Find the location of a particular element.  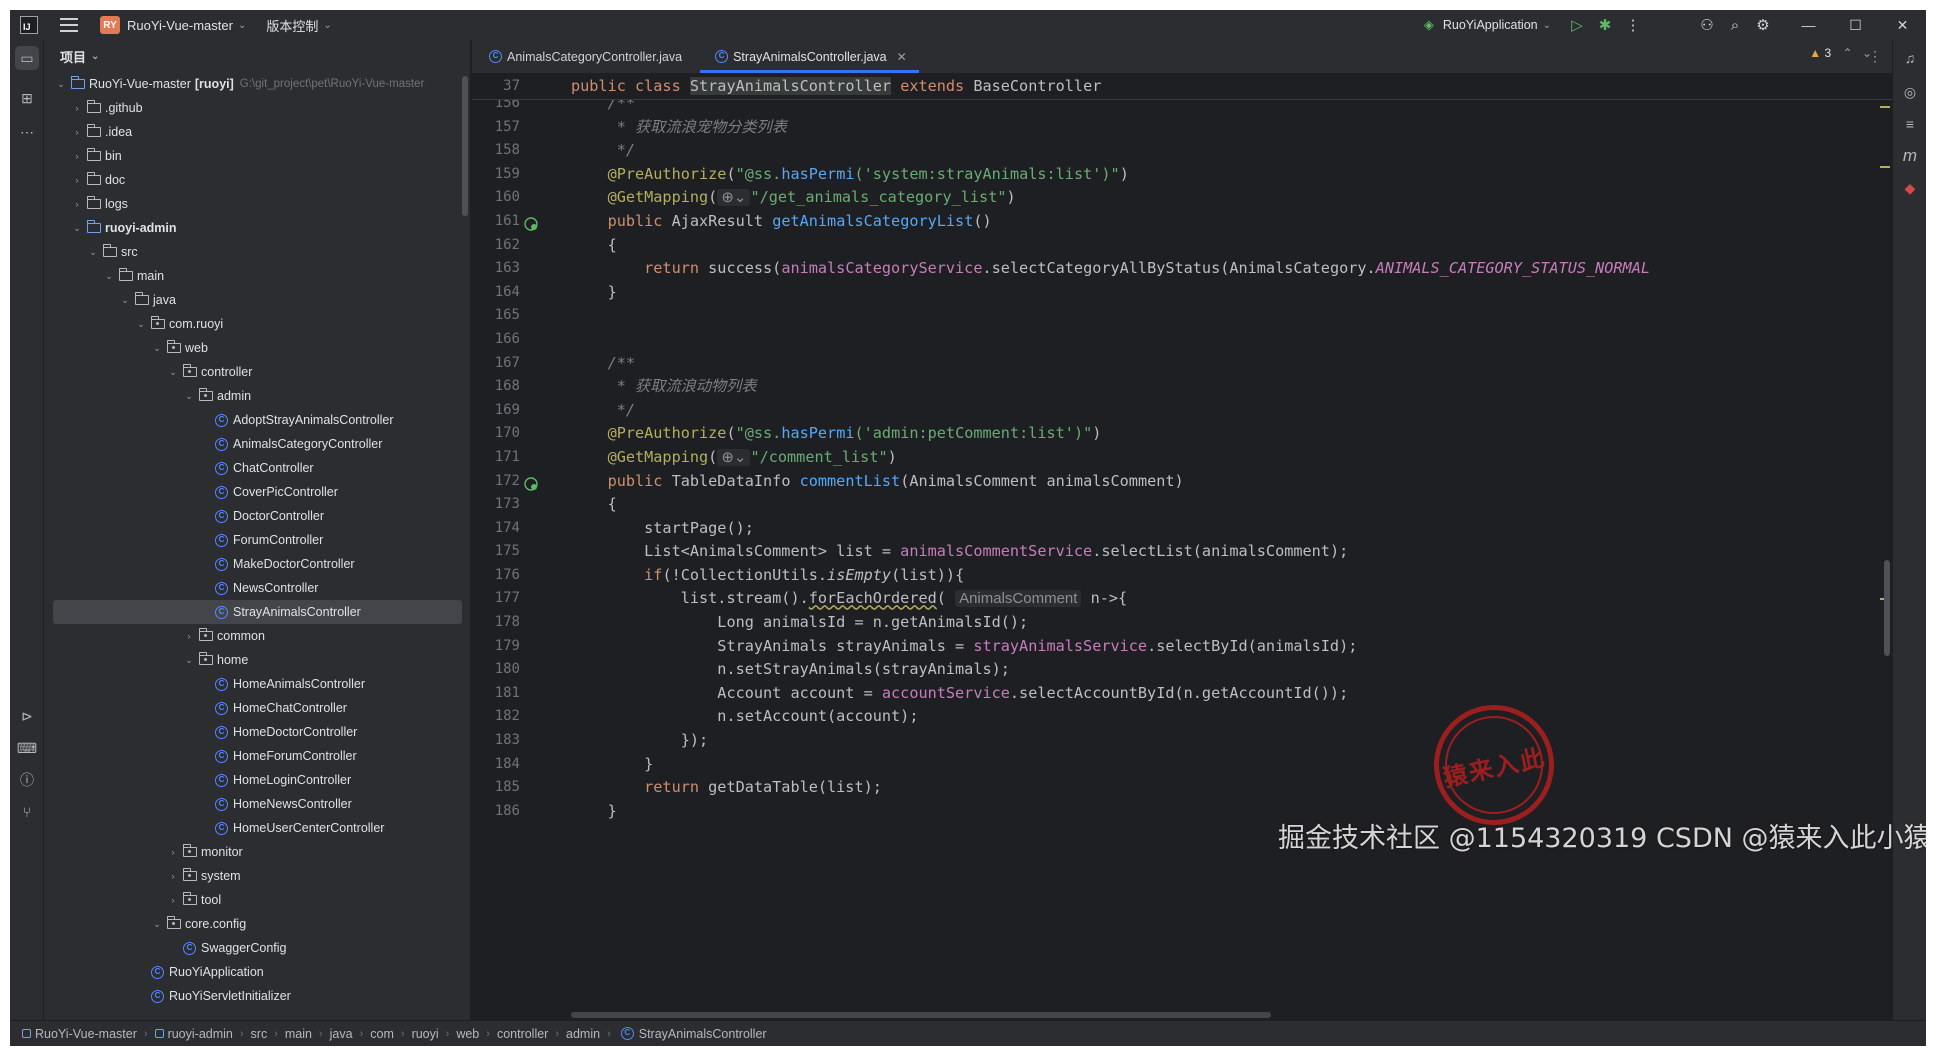

settings-gear-icon: ⚙ is located at coordinates (1763, 25).